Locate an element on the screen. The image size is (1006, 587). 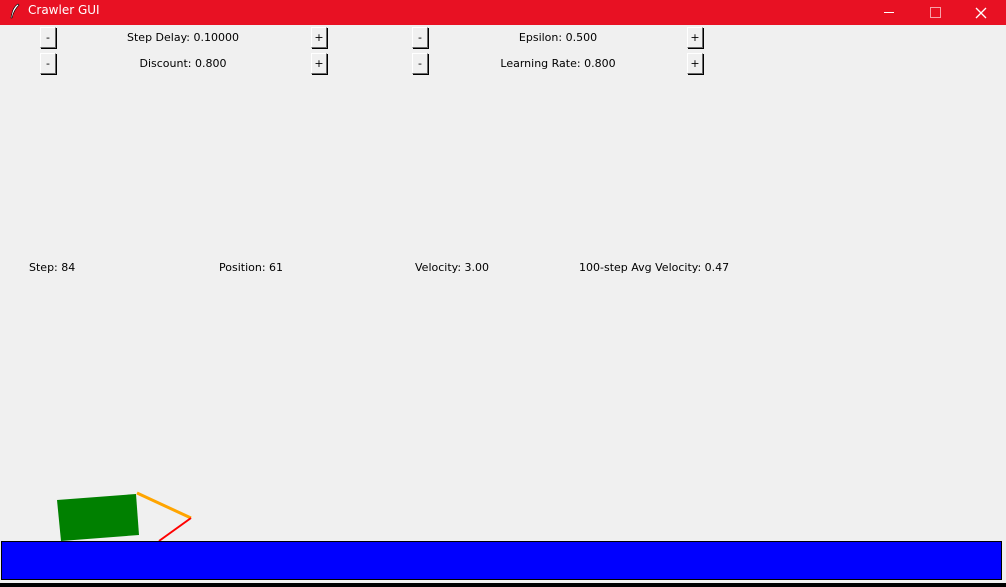
maximize-button is located at coordinates (935, 12).